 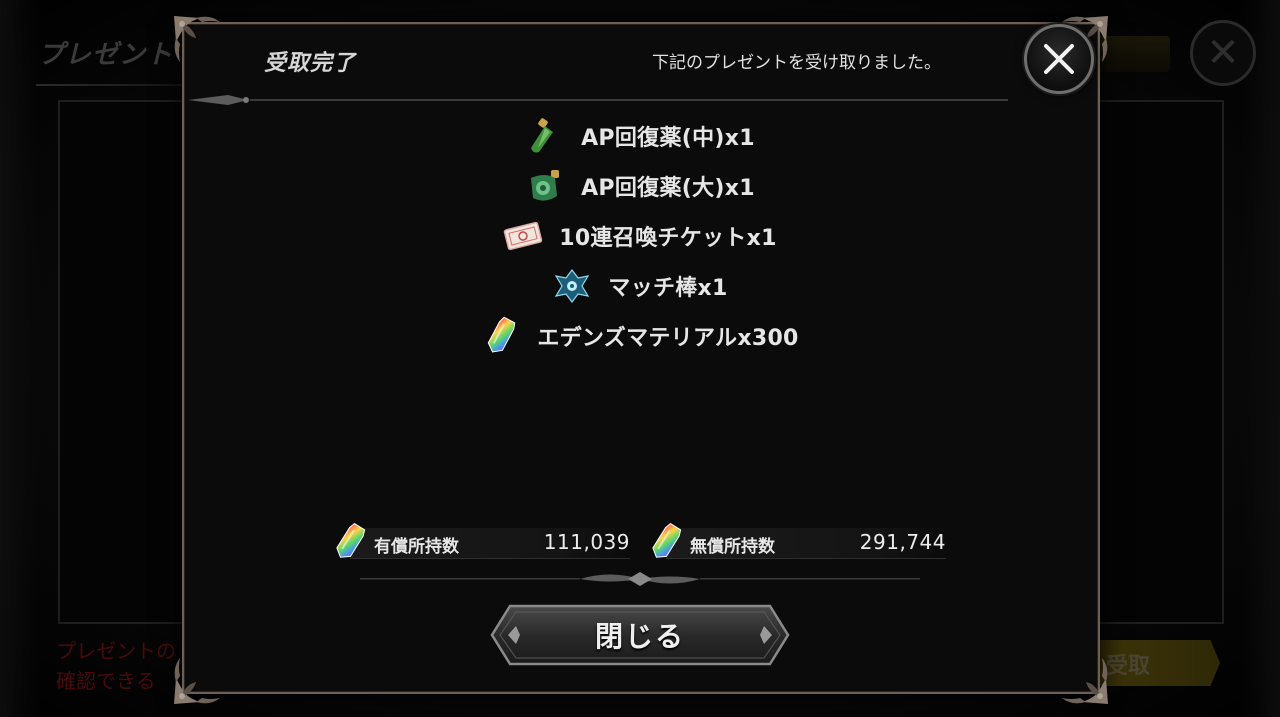 I want to click on reward-item: マッチ棒x1, so click(x=640, y=286).